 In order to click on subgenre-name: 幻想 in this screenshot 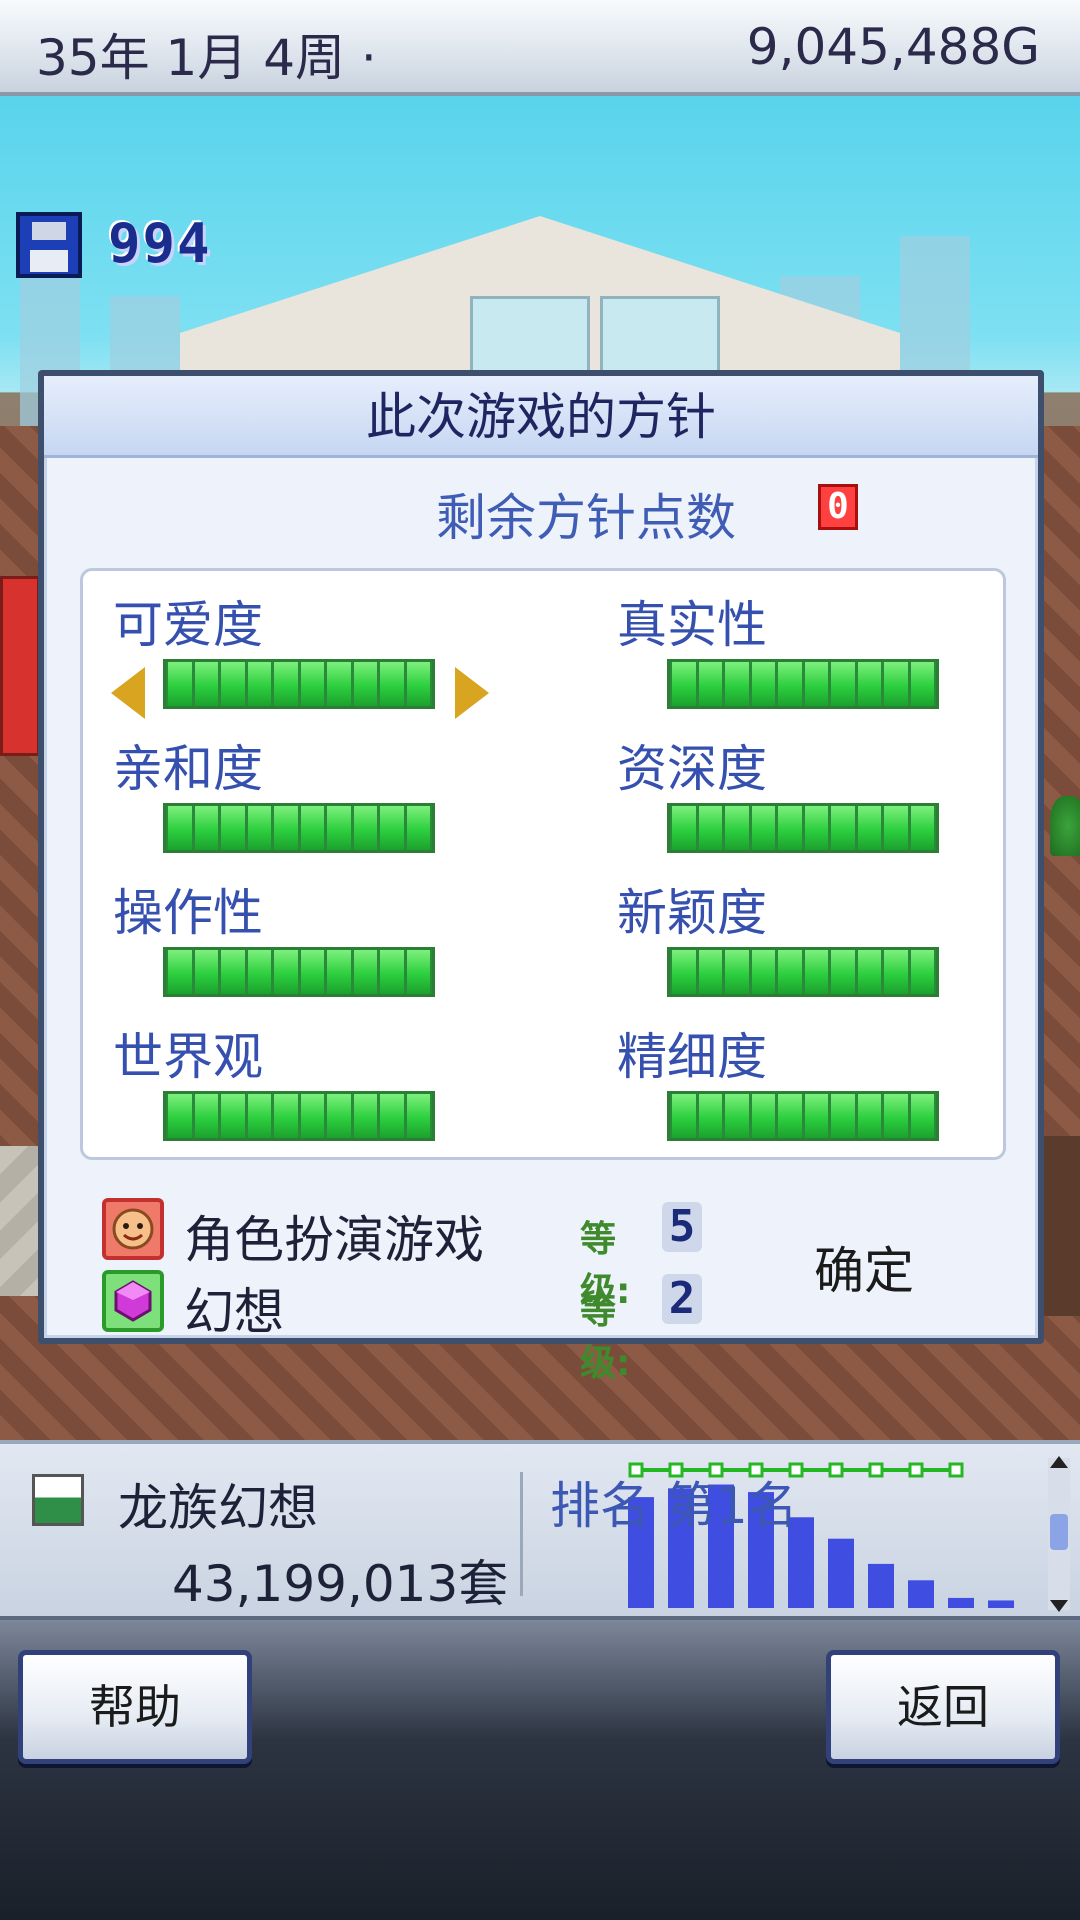, I will do `click(234, 1312)`.